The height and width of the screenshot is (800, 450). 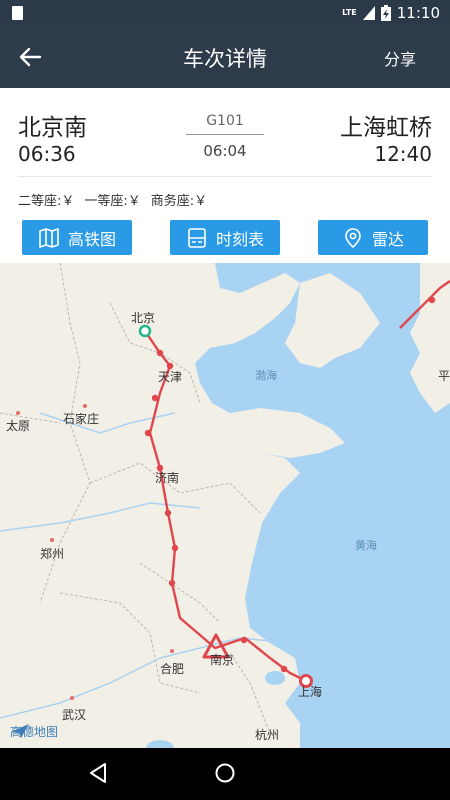 What do you see at coordinates (167, 478) in the screenshot?
I see `city-label-jinan: 济南` at bounding box center [167, 478].